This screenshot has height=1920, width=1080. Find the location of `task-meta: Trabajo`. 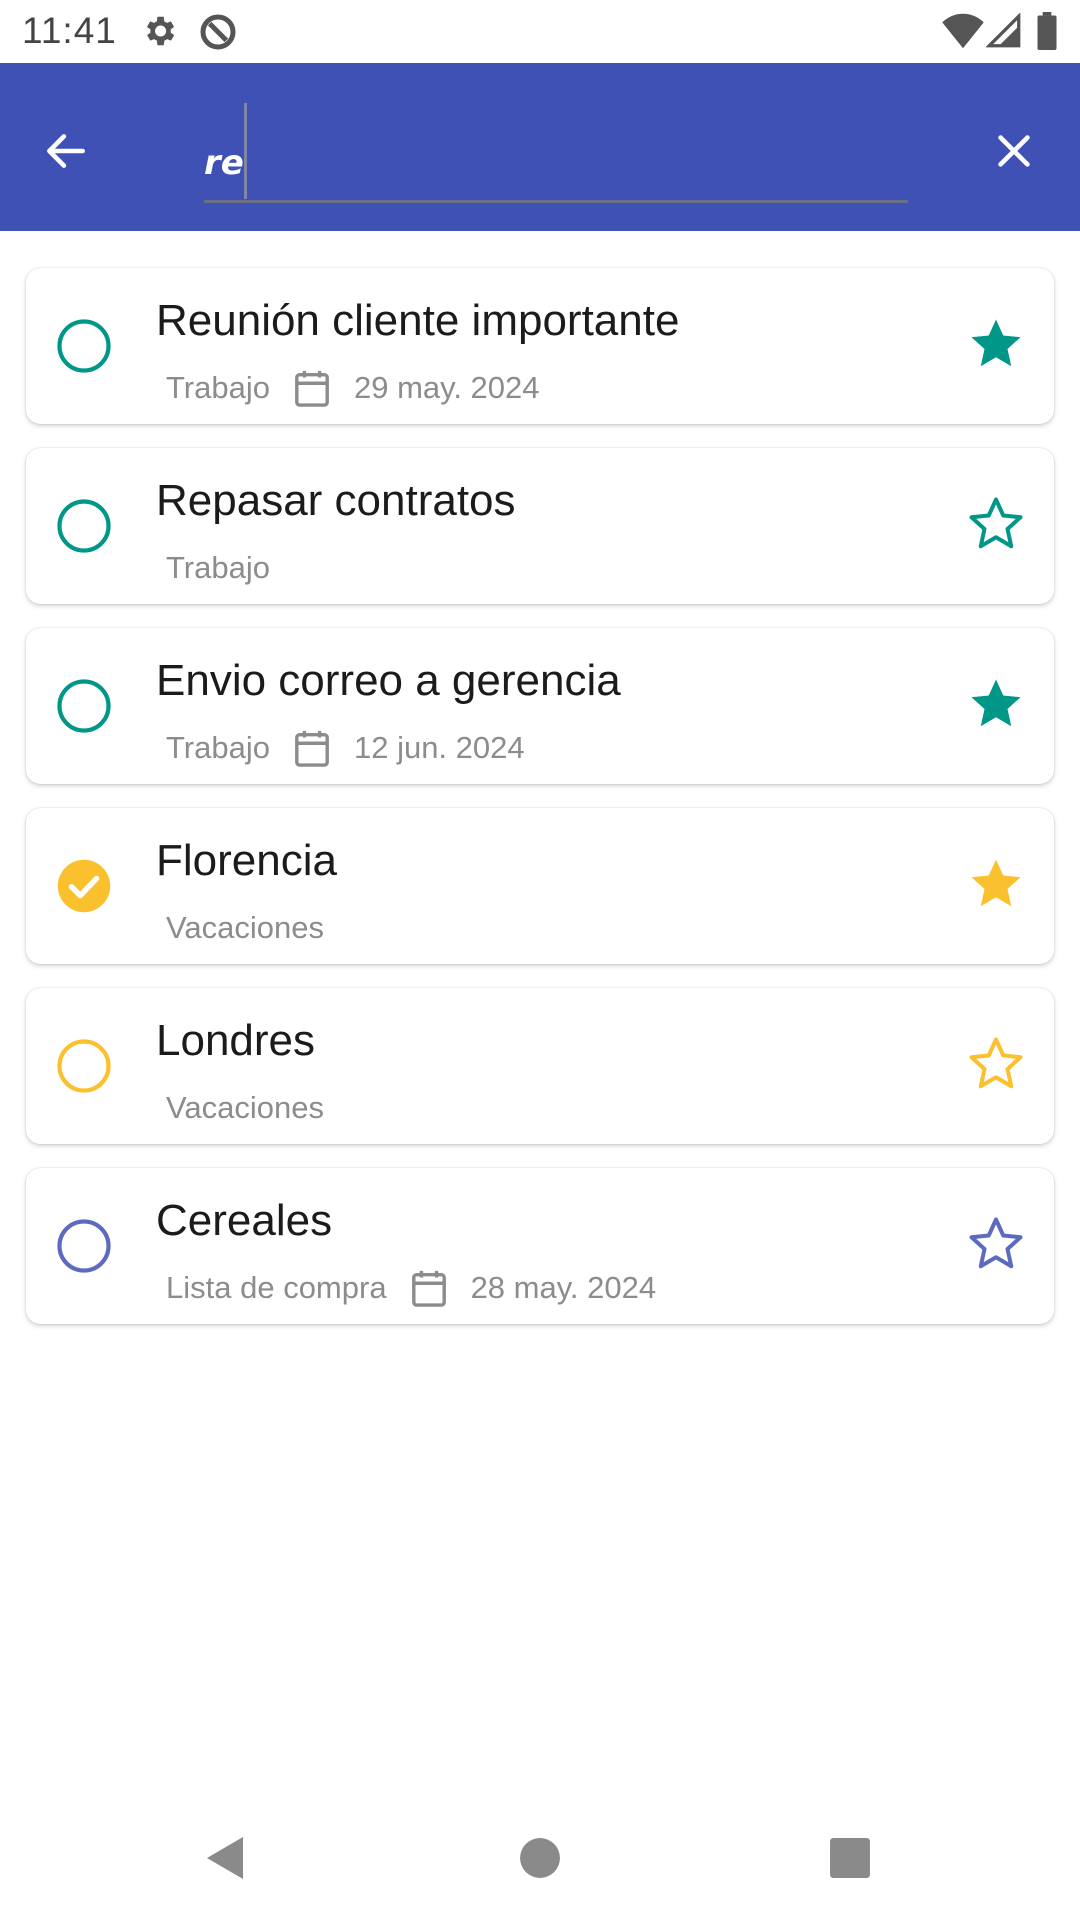

task-meta: Trabajo is located at coordinates (218, 568).